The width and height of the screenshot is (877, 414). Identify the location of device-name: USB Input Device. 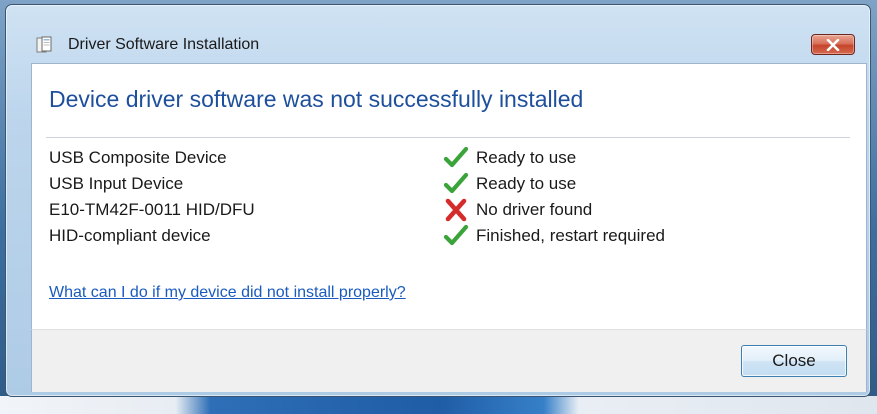
(116, 183).